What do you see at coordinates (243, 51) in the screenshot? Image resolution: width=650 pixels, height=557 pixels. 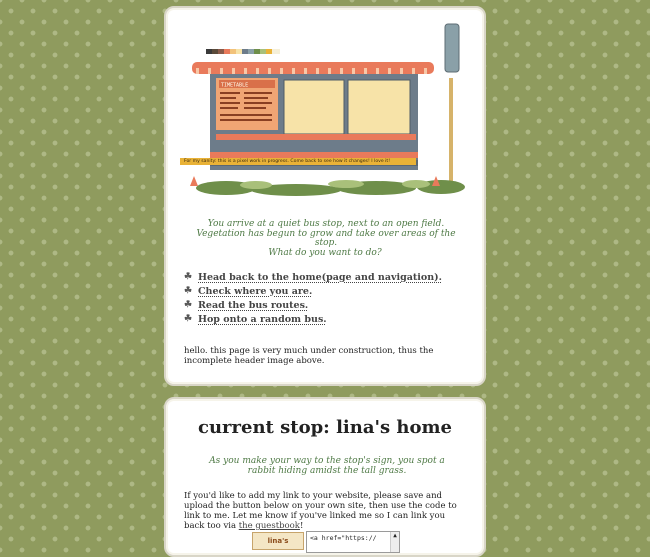 I see `palette-swatch` at bounding box center [243, 51].